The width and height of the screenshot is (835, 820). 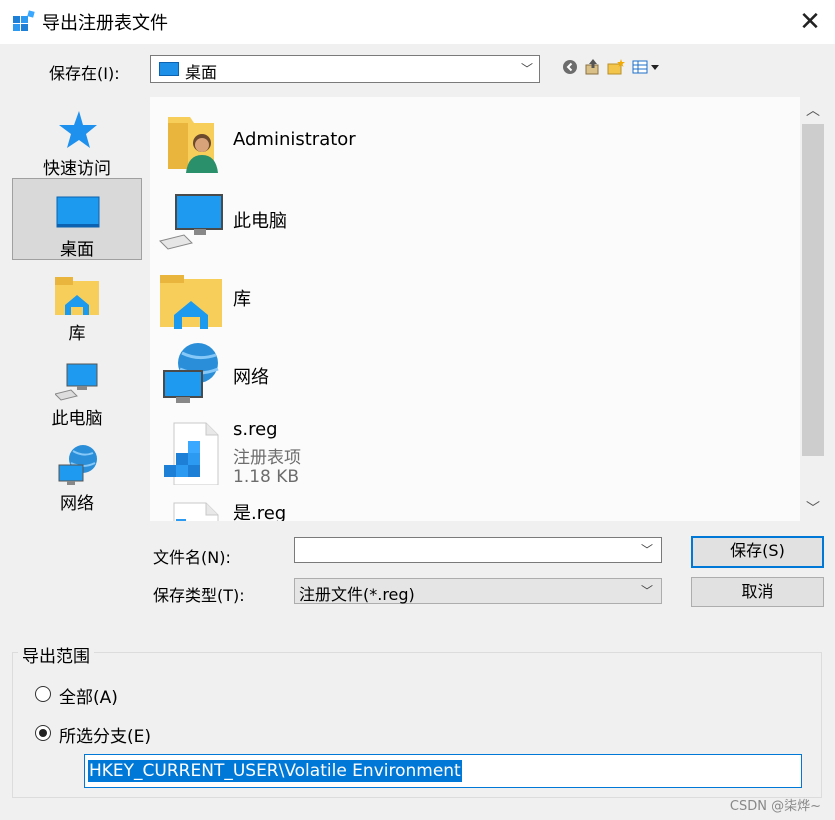 What do you see at coordinates (470, 140) in the screenshot?
I see `list-item: Administrator` at bounding box center [470, 140].